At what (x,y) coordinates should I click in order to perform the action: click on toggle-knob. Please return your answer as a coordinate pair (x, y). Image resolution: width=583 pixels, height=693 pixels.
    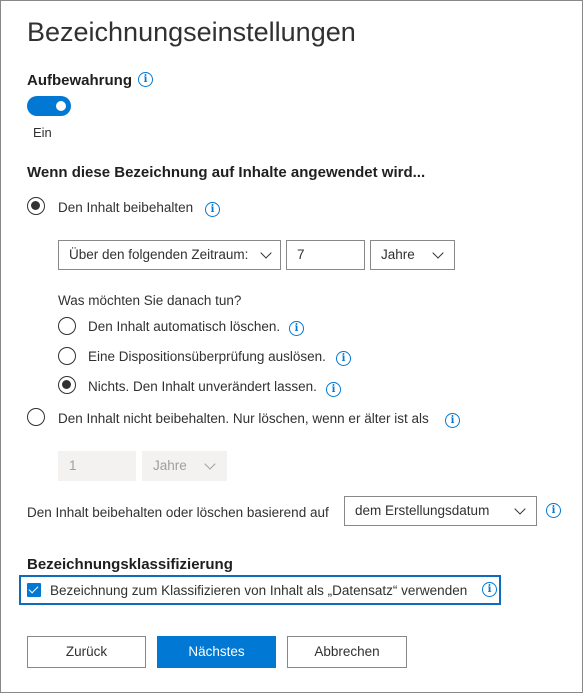
    Looking at the image, I should click on (61, 106).